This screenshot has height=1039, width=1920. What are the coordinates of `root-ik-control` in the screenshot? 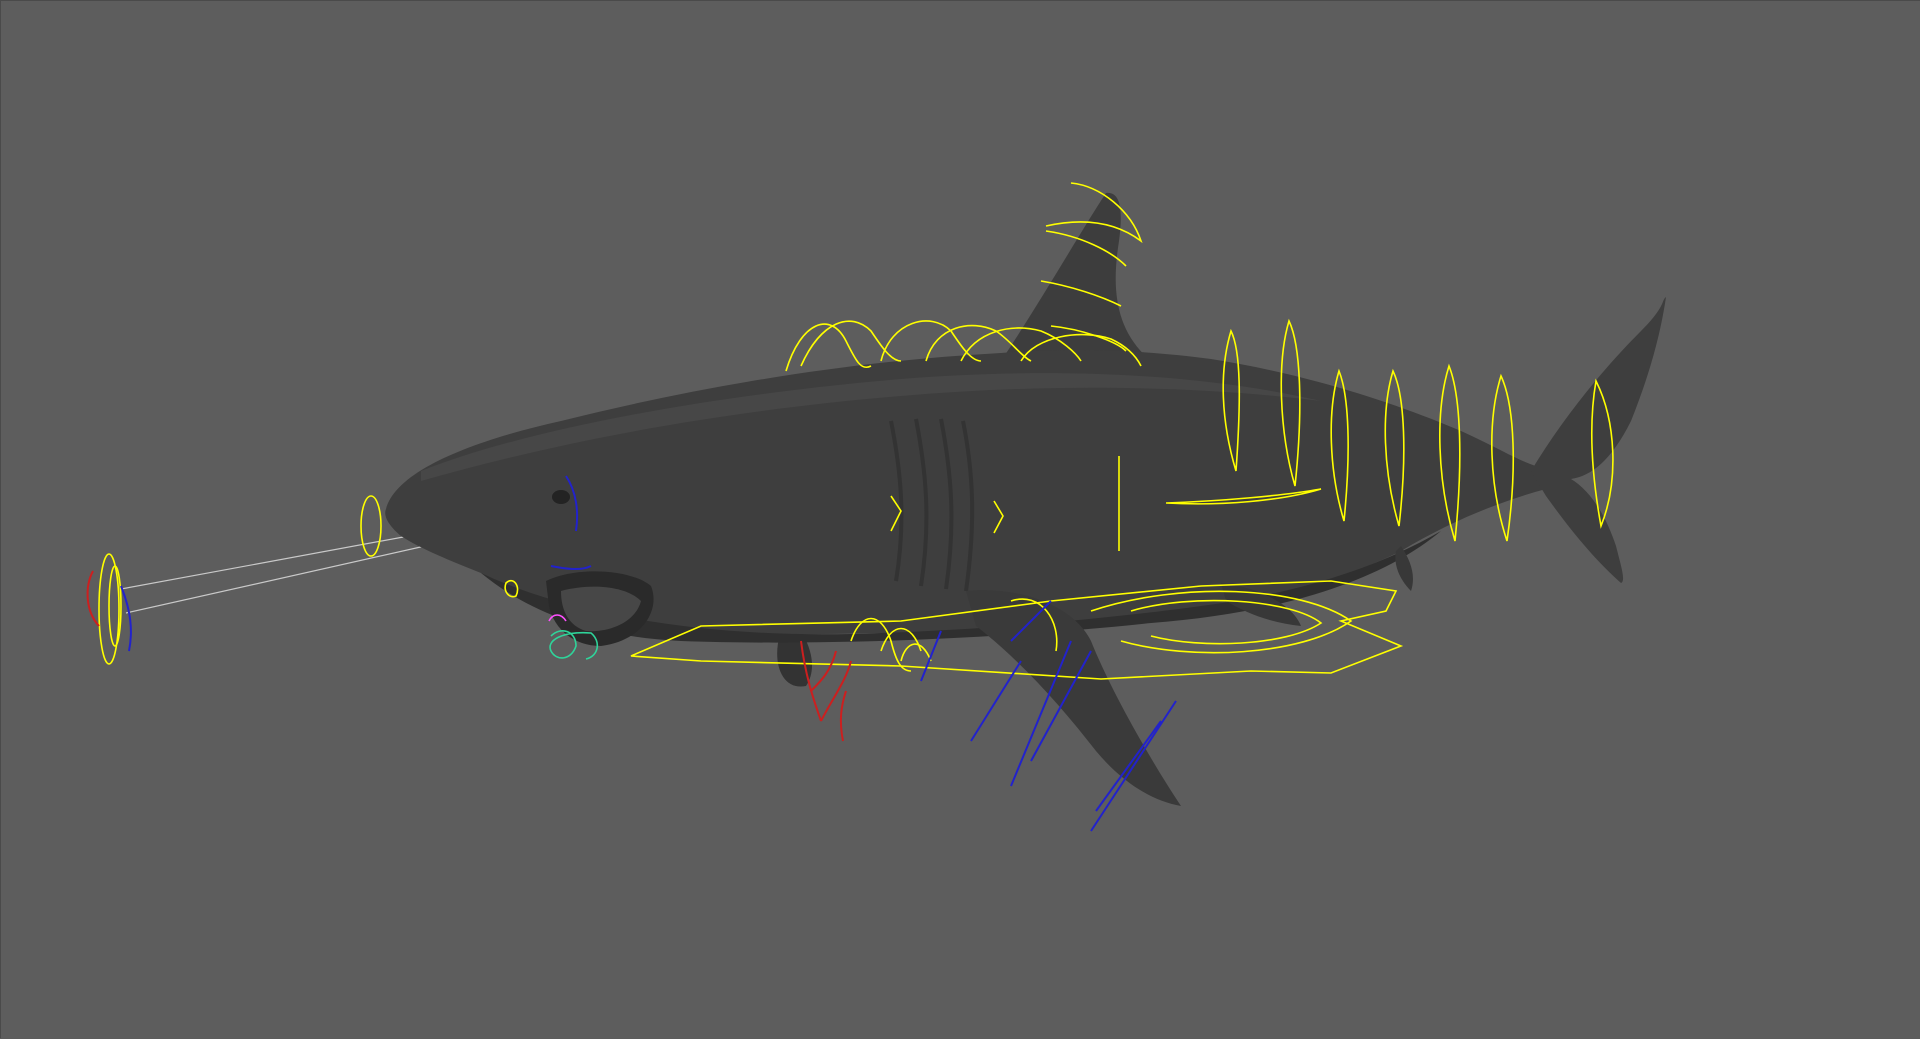 It's located at (93, 598).